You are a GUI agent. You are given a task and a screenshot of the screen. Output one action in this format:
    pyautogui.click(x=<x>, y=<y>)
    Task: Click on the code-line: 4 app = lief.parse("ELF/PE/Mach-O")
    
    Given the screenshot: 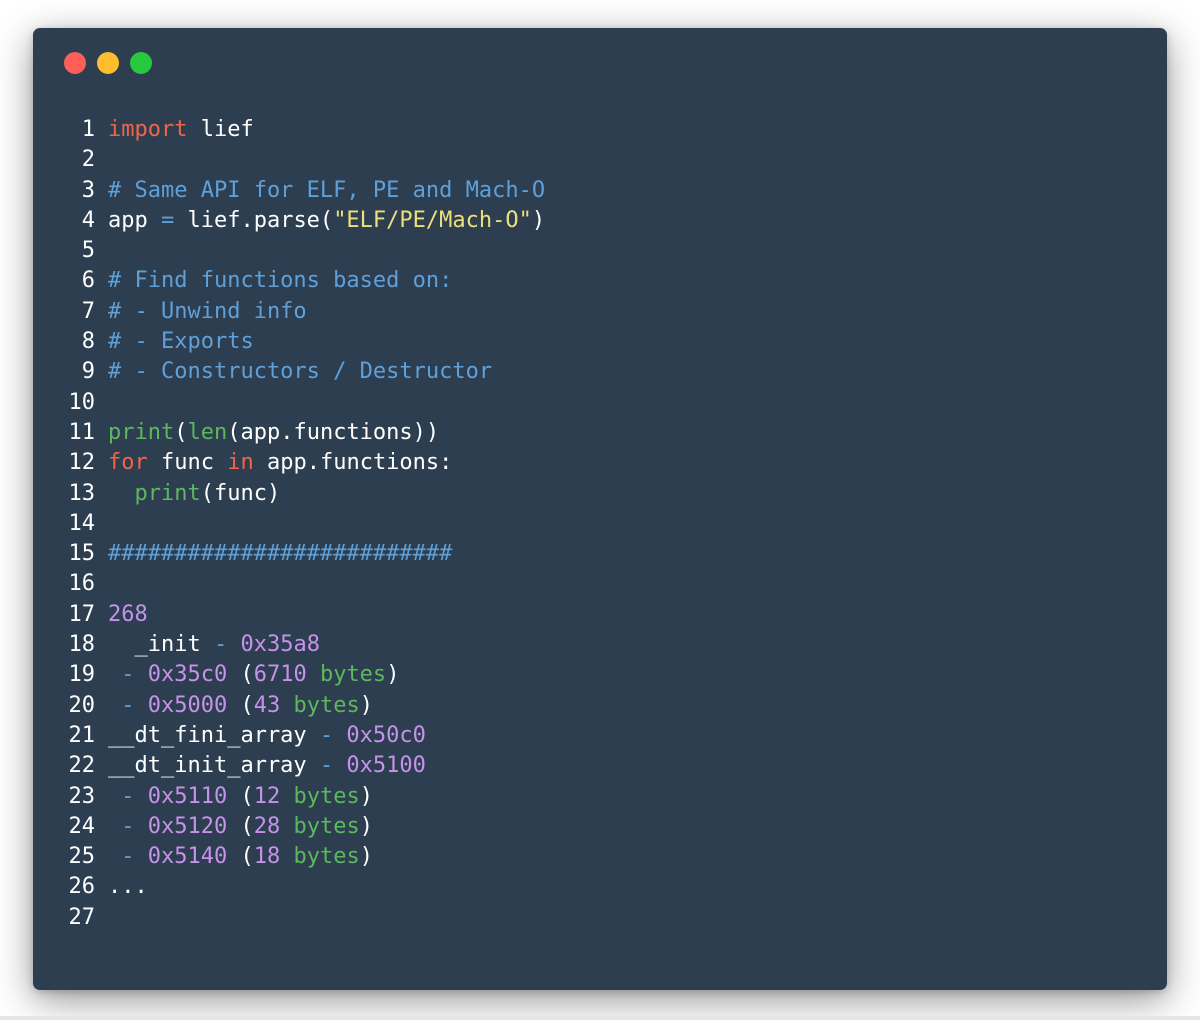 What is the action you would take?
    pyautogui.click(x=306, y=221)
    